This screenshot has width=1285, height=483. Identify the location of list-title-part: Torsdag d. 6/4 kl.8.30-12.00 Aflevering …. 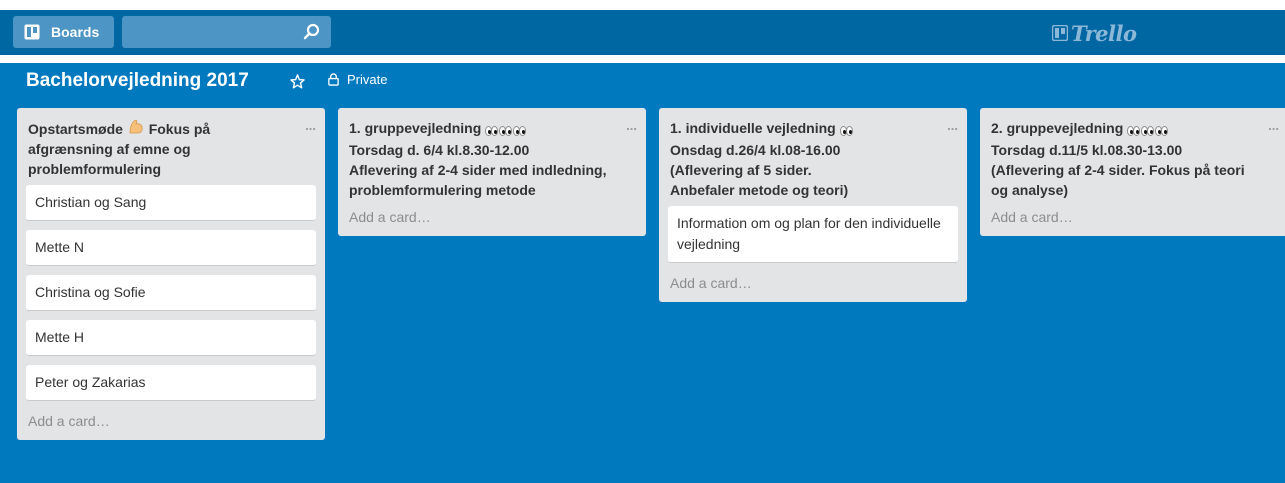
(478, 170).